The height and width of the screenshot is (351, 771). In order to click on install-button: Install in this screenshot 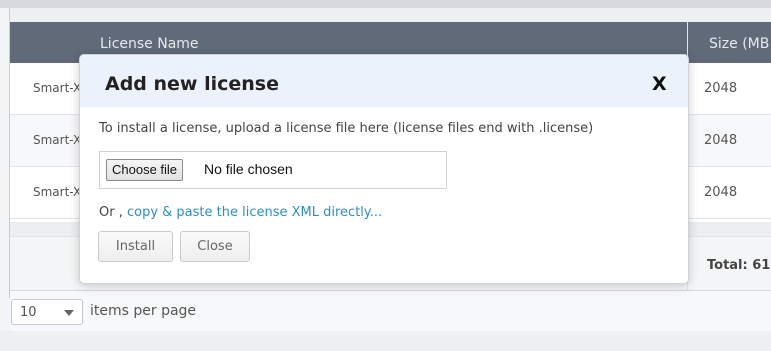, I will do `click(135, 246)`.